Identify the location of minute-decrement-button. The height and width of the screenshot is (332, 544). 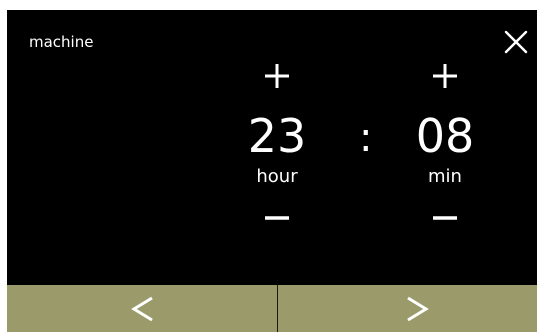
(445, 220).